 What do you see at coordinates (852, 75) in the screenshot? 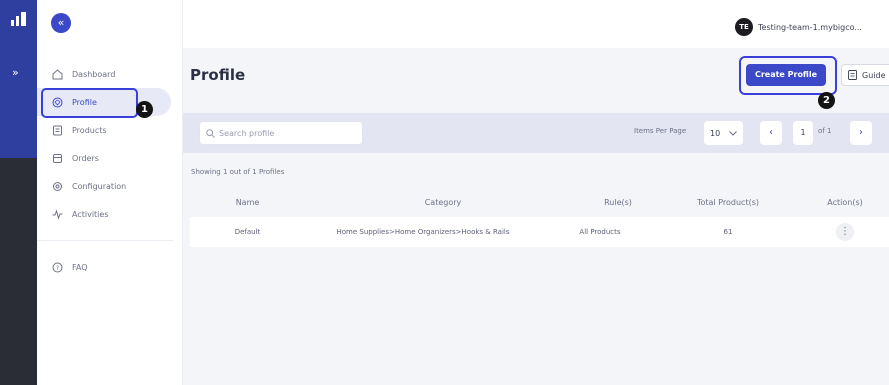
I see `document-icon` at bounding box center [852, 75].